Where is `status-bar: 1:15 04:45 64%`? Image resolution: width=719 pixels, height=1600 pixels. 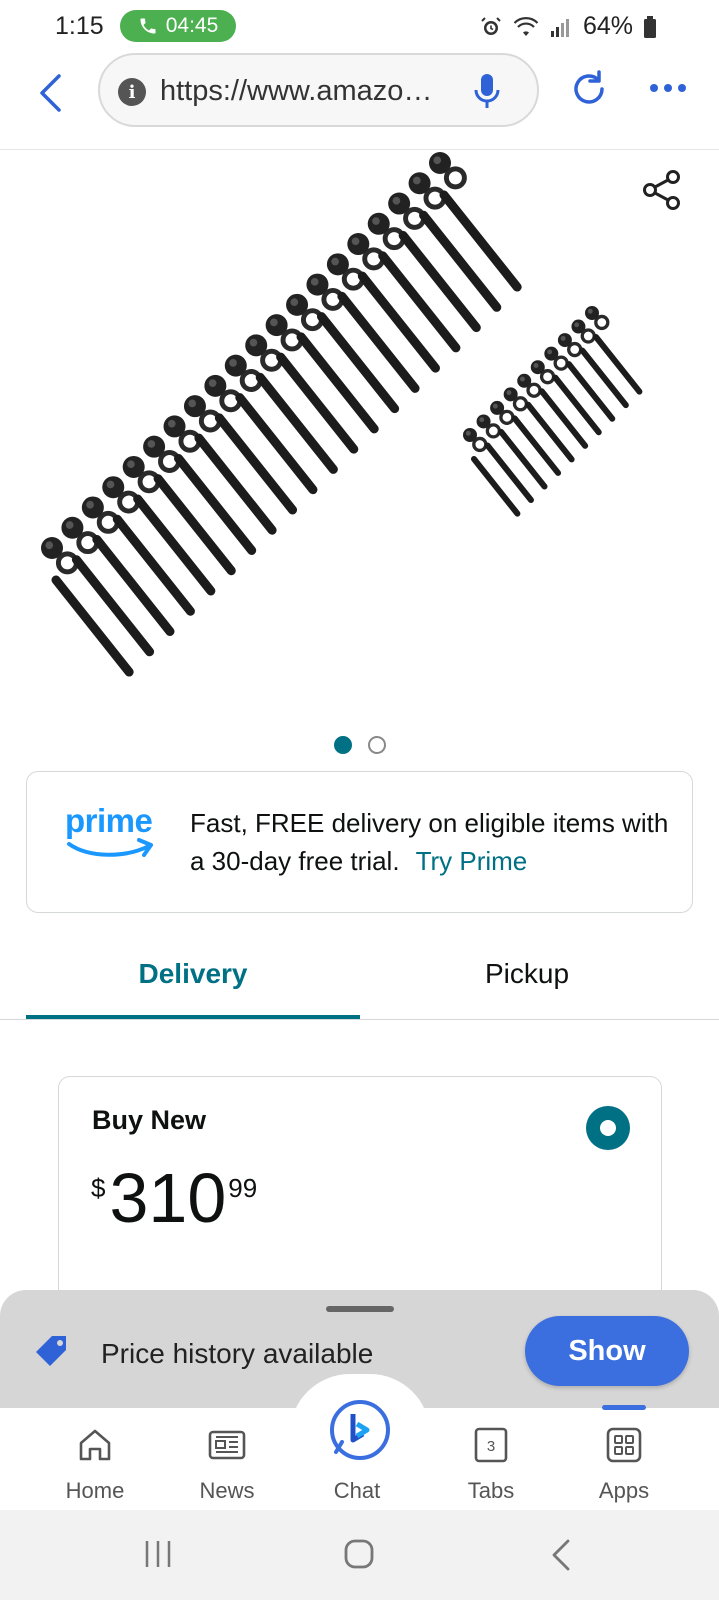 status-bar: 1:15 04:45 64% is located at coordinates (359, 25).